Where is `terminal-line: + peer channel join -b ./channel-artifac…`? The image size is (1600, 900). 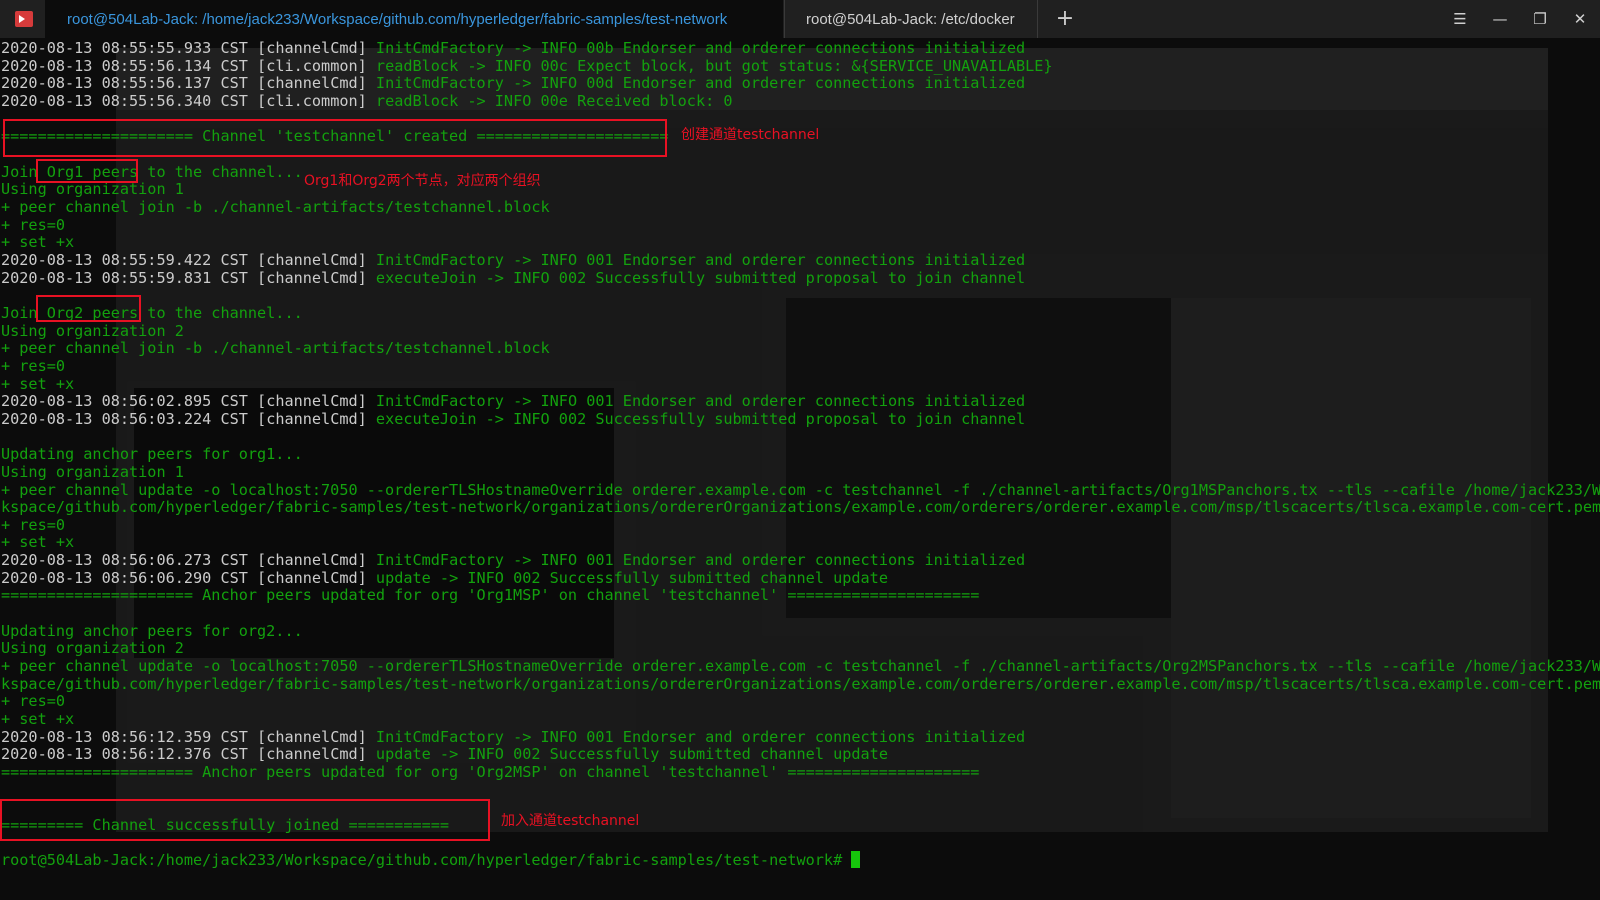
terminal-line: + peer channel join -b ./channel-artifac… is located at coordinates (275, 348).